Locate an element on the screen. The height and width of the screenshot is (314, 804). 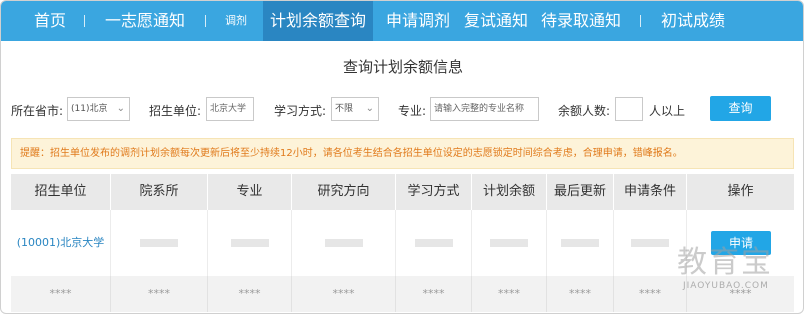
nav-item-home: 首页 is located at coordinates (50, 21).